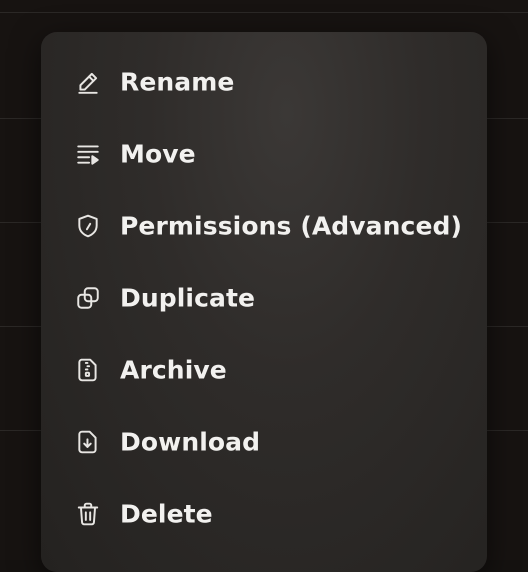 The image size is (528, 572). Describe the element at coordinates (190, 442) in the screenshot. I see `menu-item-label: Download` at that location.